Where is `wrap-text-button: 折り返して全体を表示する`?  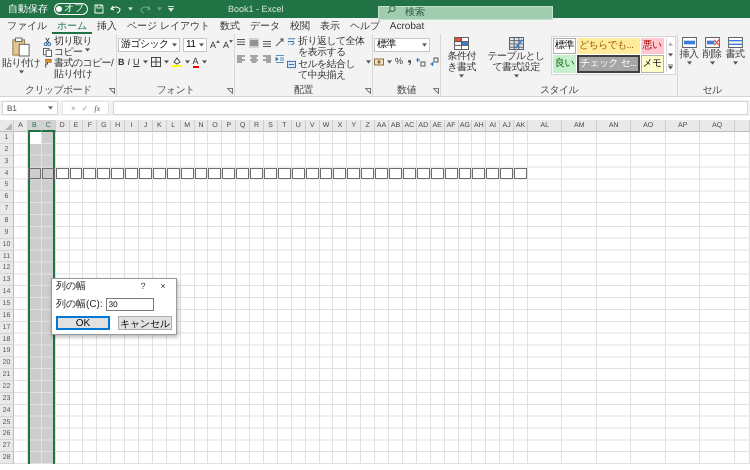
wrap-text-button: 折り返して全体を表示する is located at coordinates (329, 47).